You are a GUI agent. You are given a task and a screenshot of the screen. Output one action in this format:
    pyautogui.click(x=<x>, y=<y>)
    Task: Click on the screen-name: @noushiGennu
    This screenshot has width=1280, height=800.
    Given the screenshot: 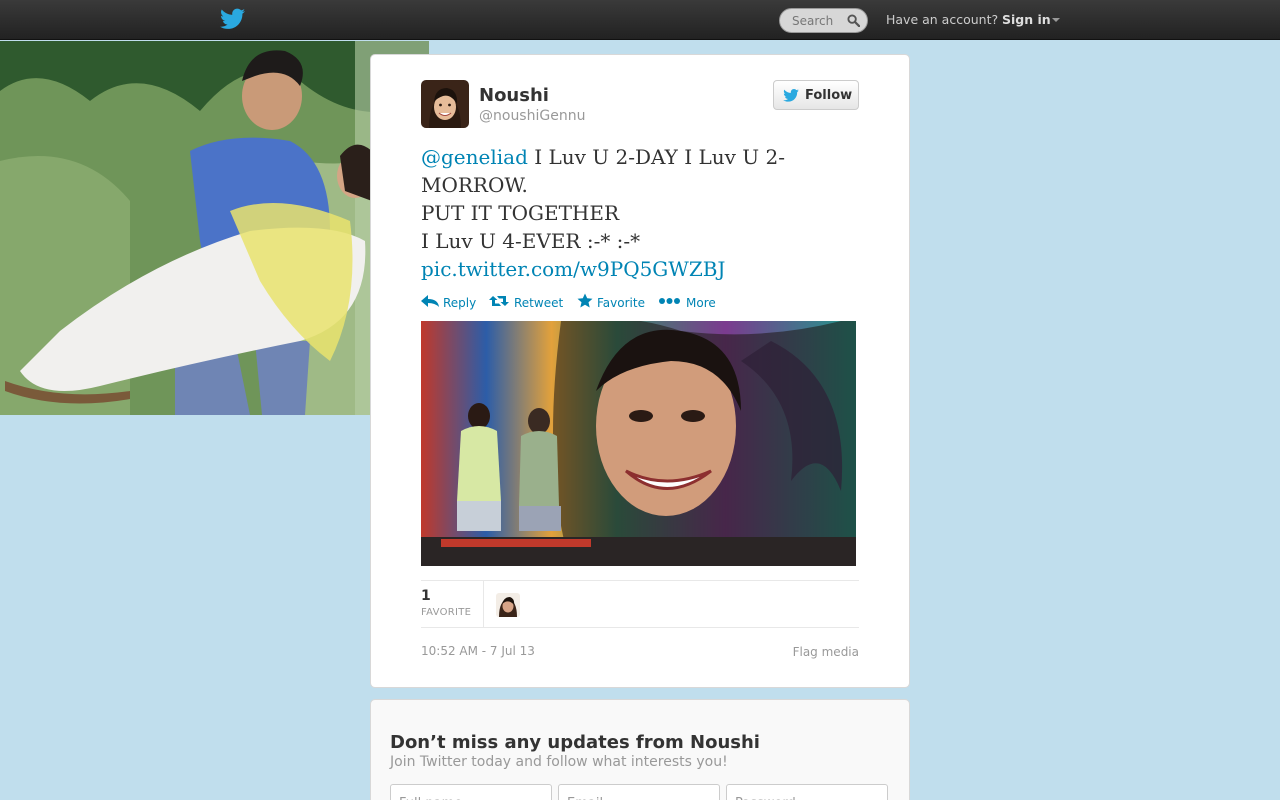 What is the action you would take?
    pyautogui.click(x=532, y=116)
    